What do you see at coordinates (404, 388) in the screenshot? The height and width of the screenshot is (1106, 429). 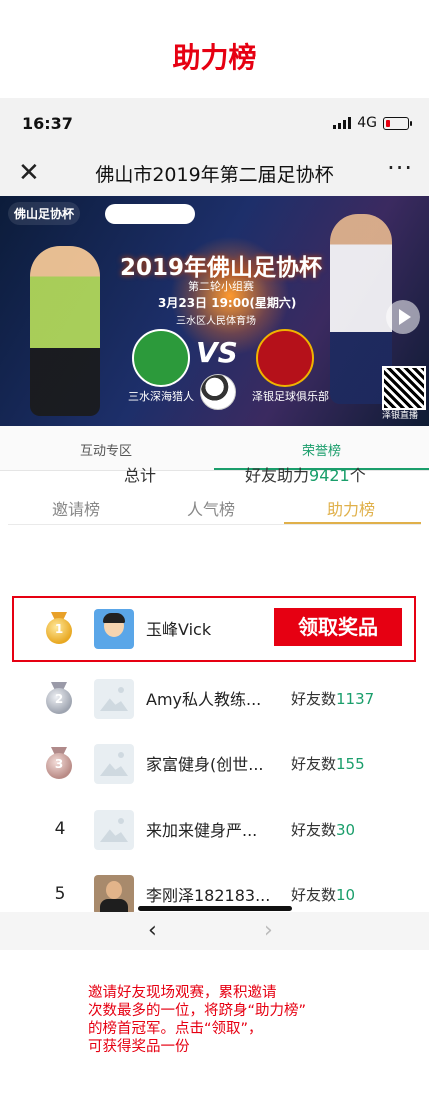 I see `qr-code-icon` at bounding box center [404, 388].